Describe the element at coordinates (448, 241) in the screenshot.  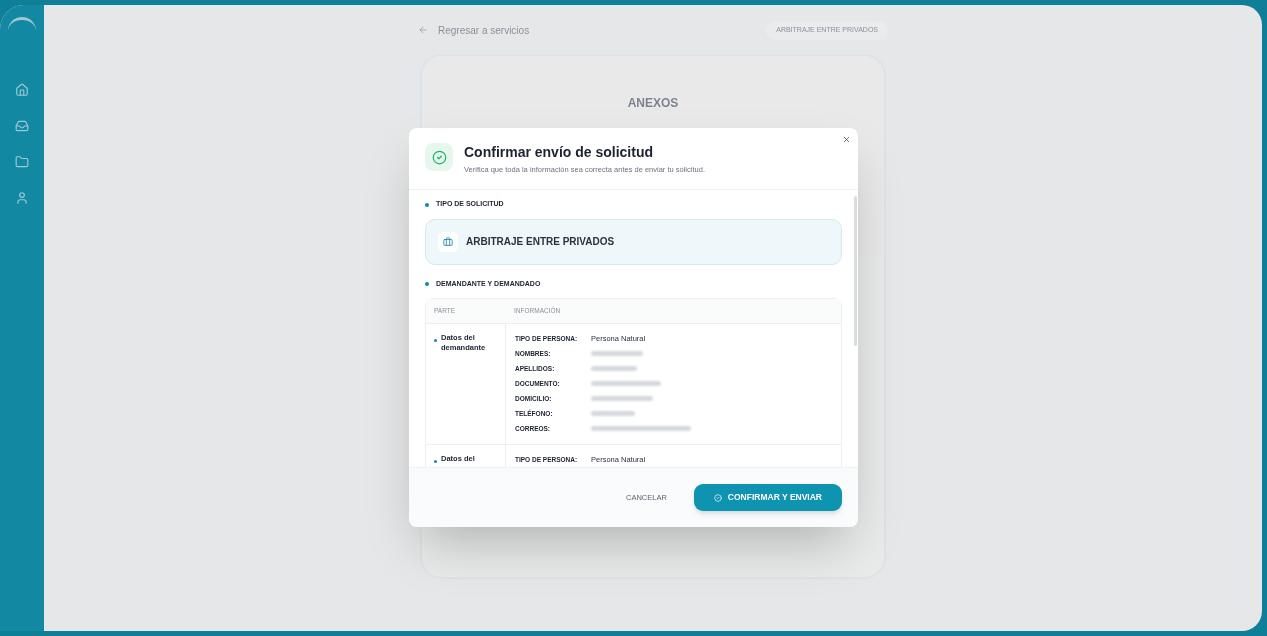
I see `briefcase-icon` at that location.